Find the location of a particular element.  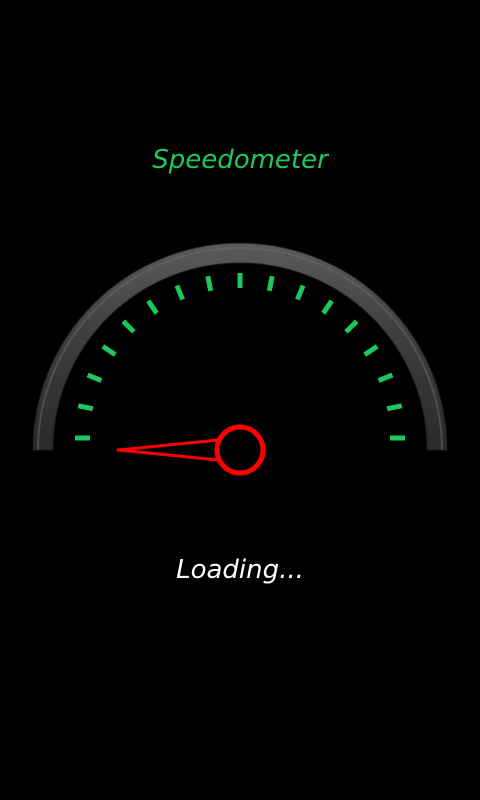

needle-pointer is located at coordinates (168, 450).